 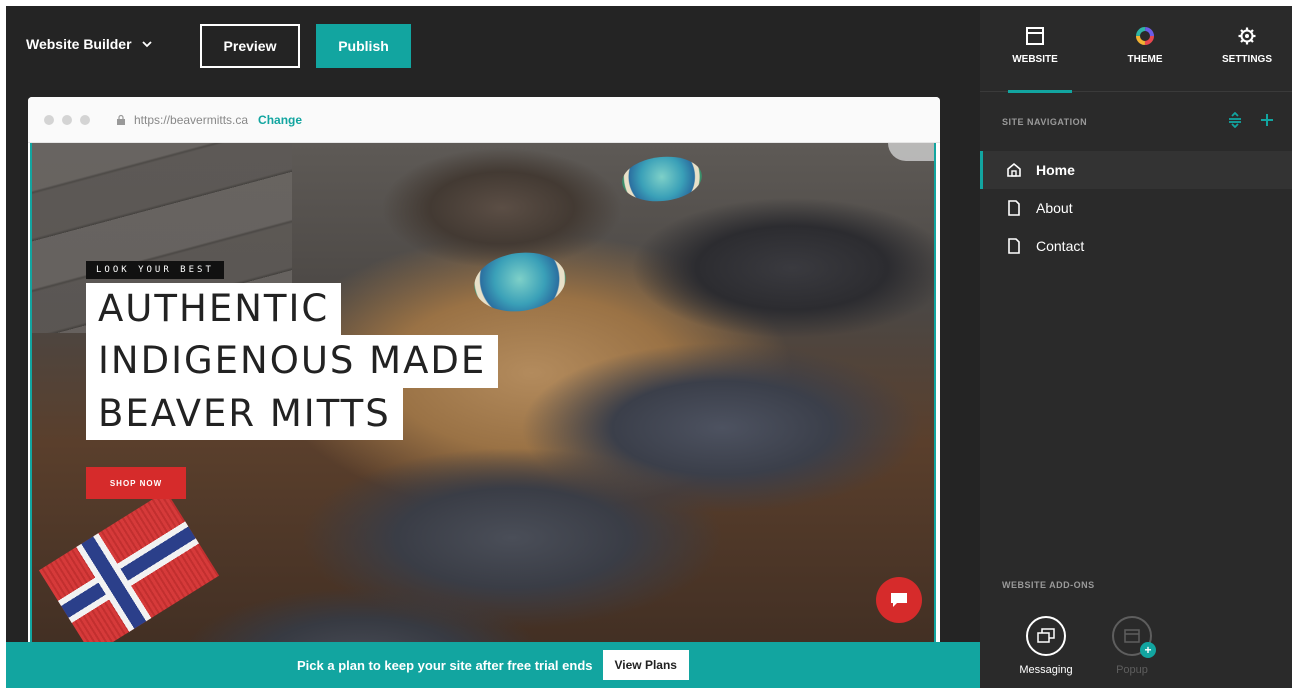 I want to click on brand-label: Website Builder, so click(x=79, y=44).